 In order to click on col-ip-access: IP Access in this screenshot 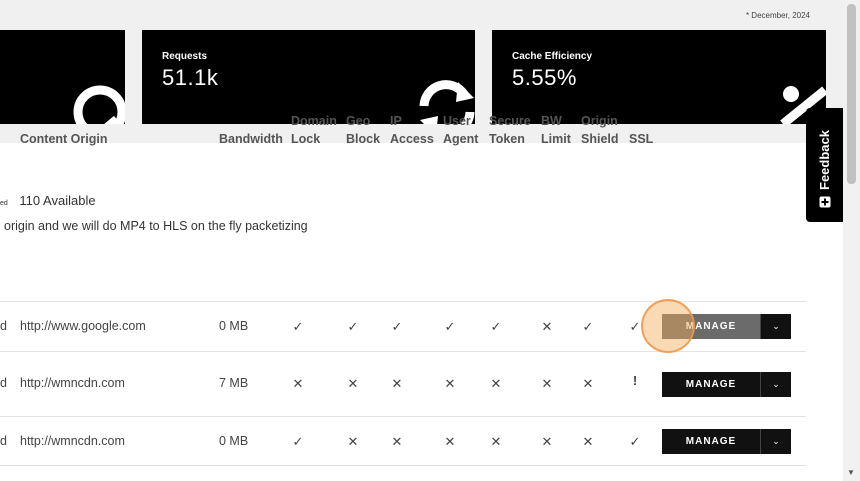, I will do `click(412, 130)`.